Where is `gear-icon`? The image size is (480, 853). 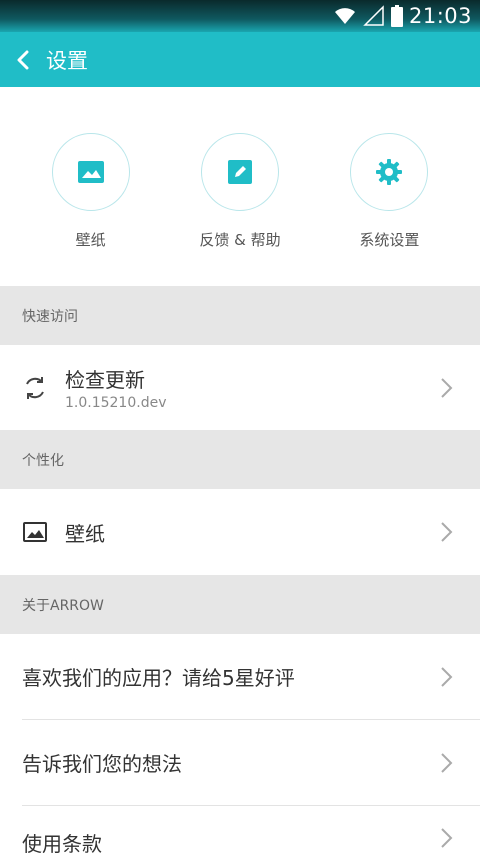 gear-icon is located at coordinates (389, 172).